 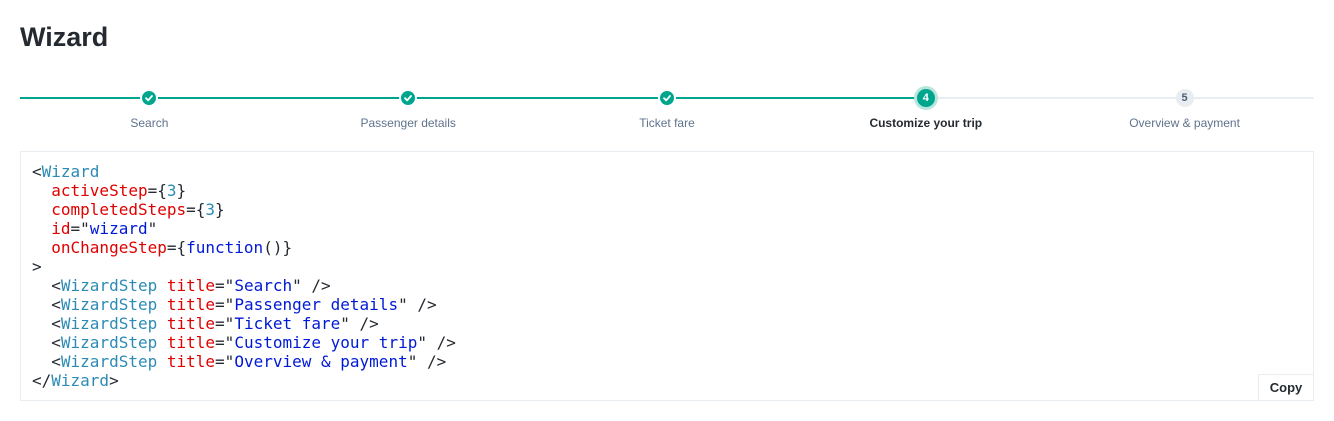 I want to click on wizard-step-label: Customize your trip, so click(x=926, y=123).